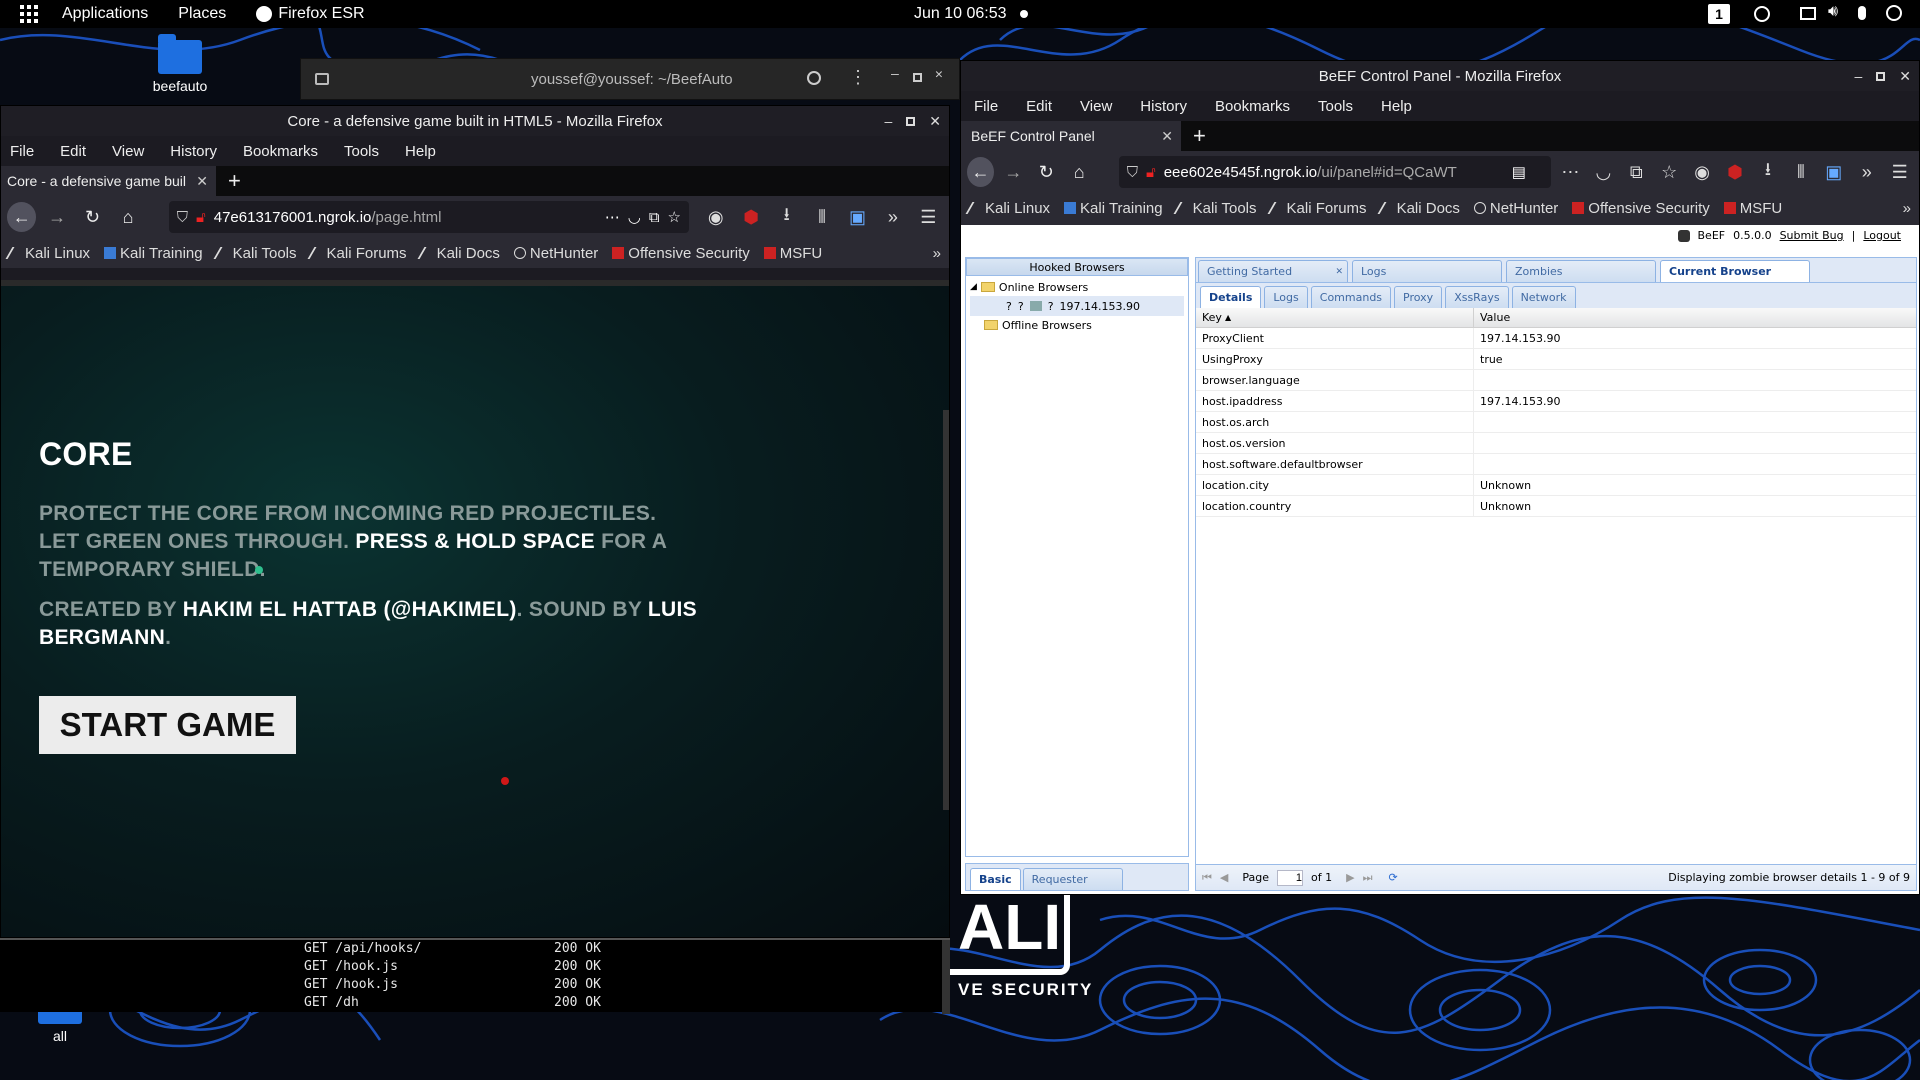 Image resolution: width=1920 pixels, height=1080 pixels. I want to click on library-icon: ⫴, so click(821, 217).